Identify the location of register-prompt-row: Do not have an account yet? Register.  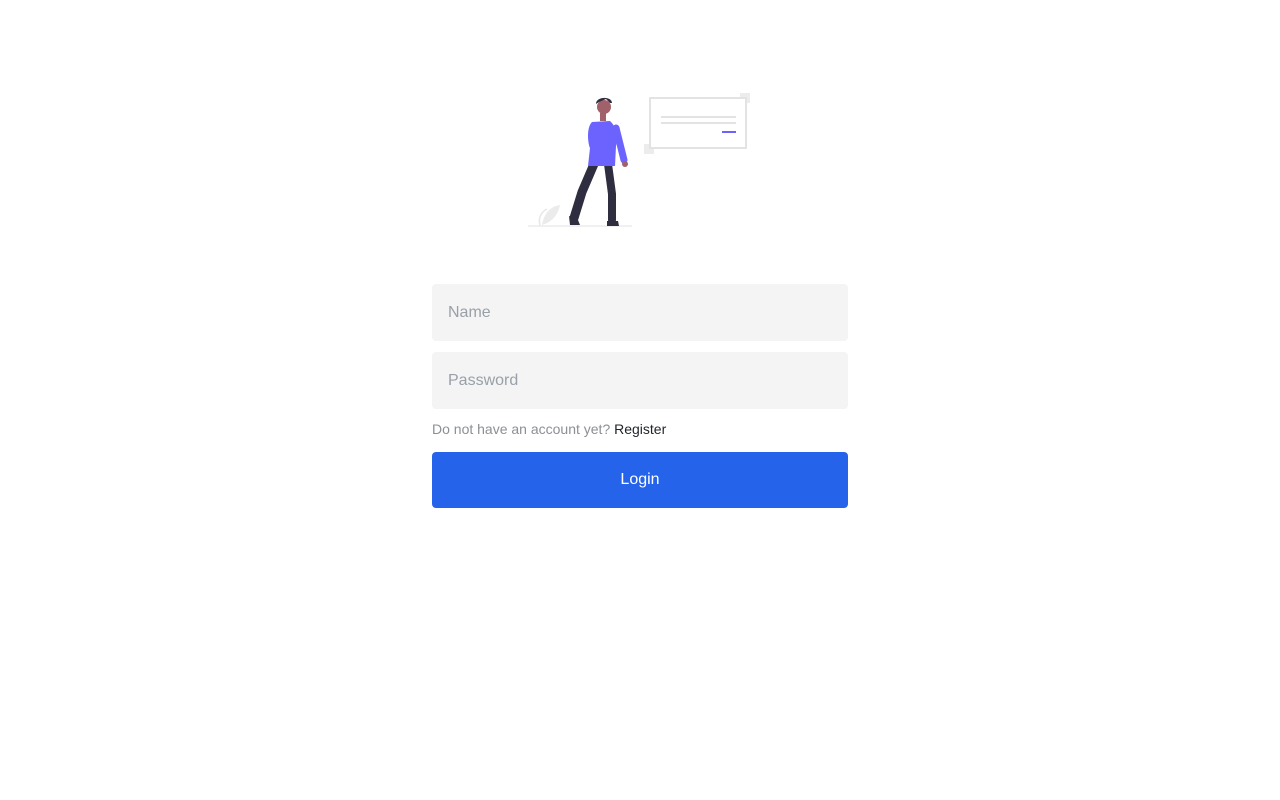
(640, 430).